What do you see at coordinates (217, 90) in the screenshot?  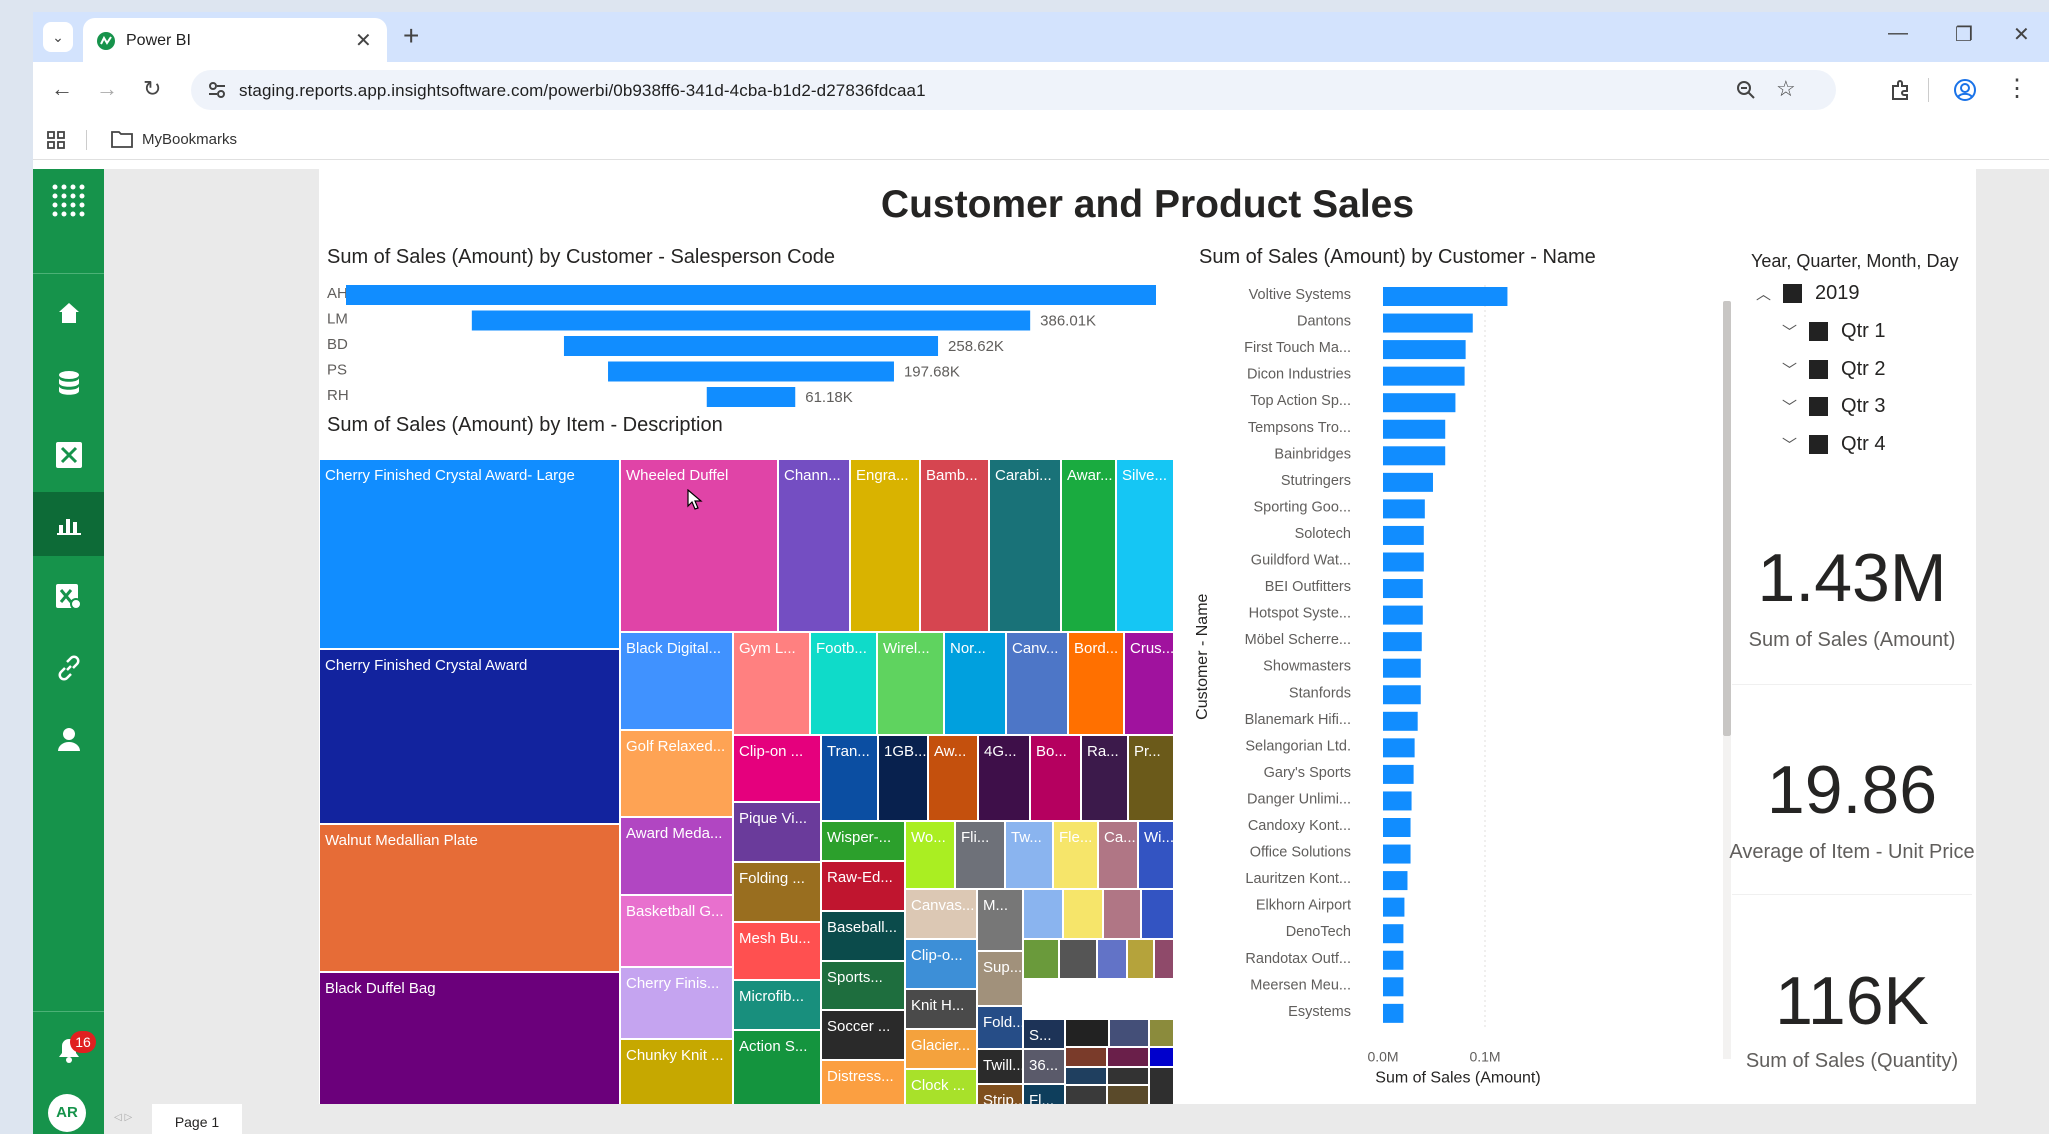 I see `site-settings-icon` at bounding box center [217, 90].